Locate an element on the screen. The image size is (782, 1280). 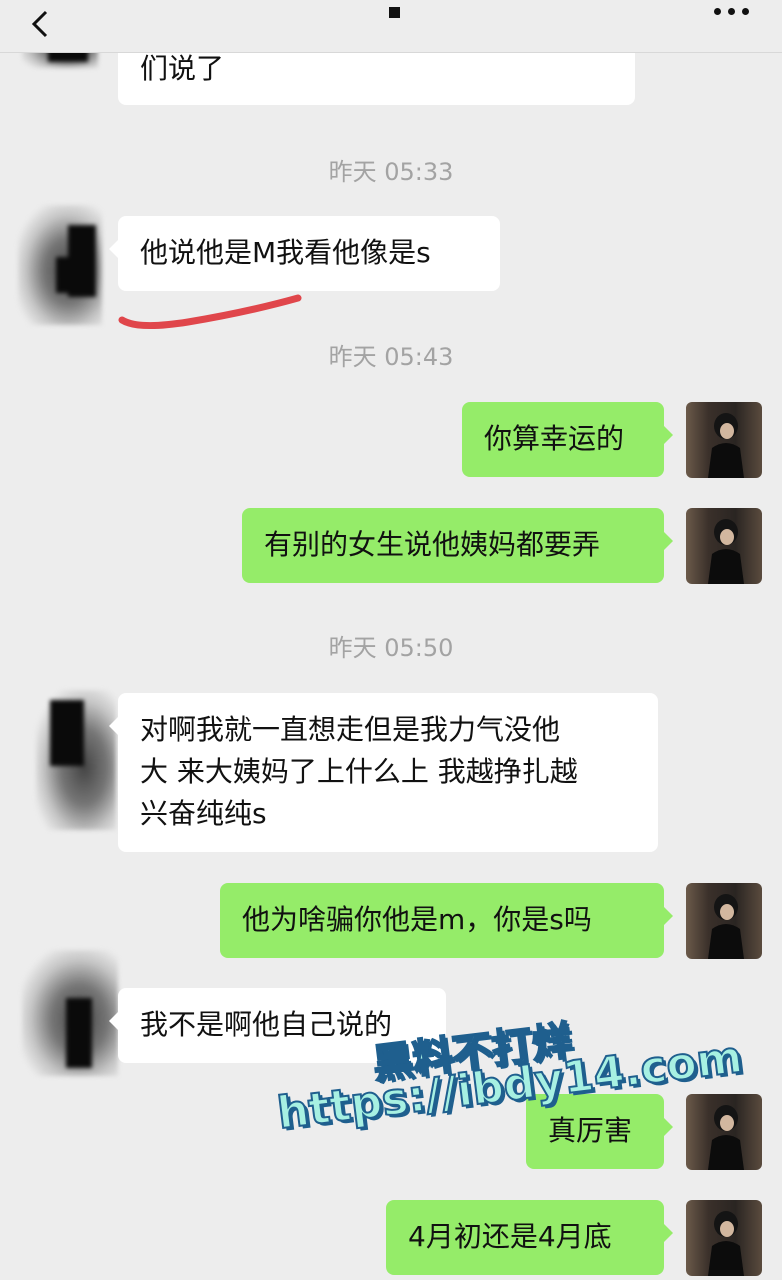
more-dots-icon is located at coordinates (732, 13).